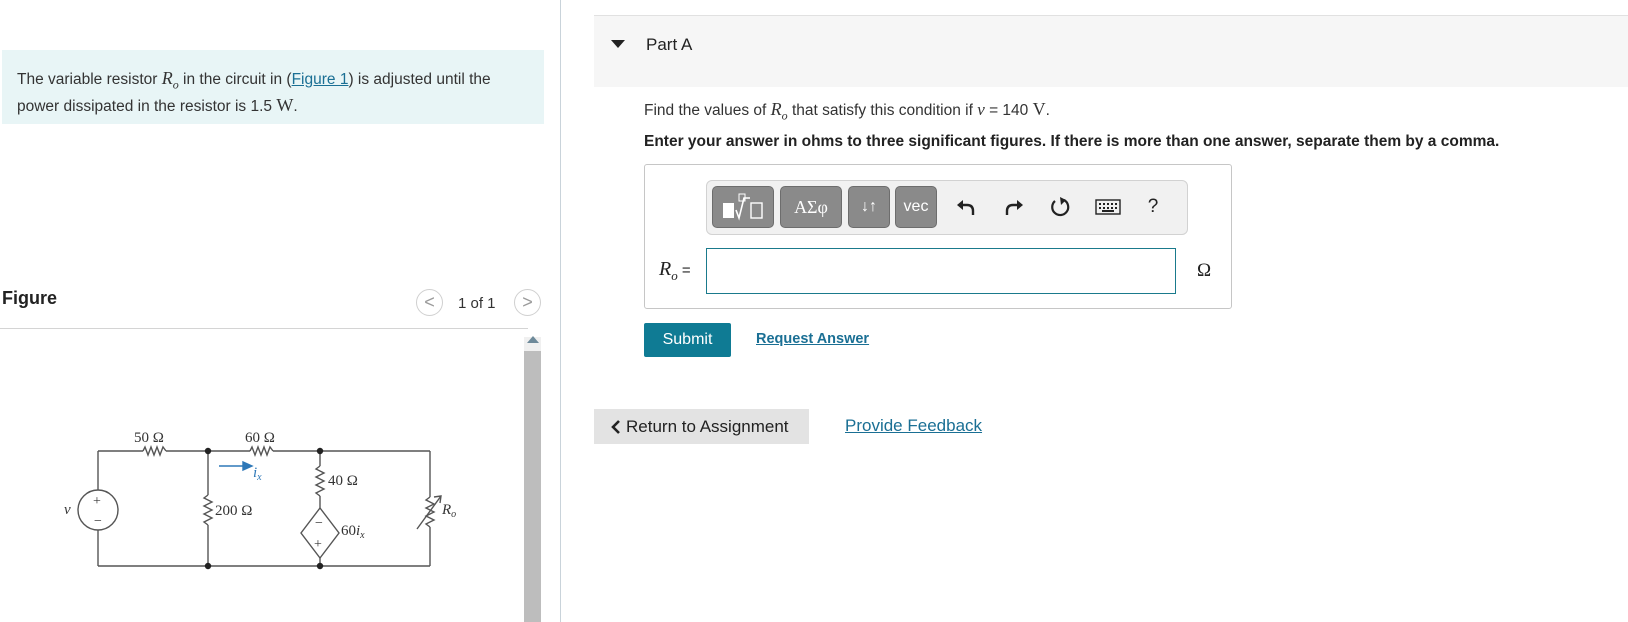 Image resolution: width=1628 pixels, height=622 pixels. I want to click on dep-source-label: 60ix, so click(353, 532).